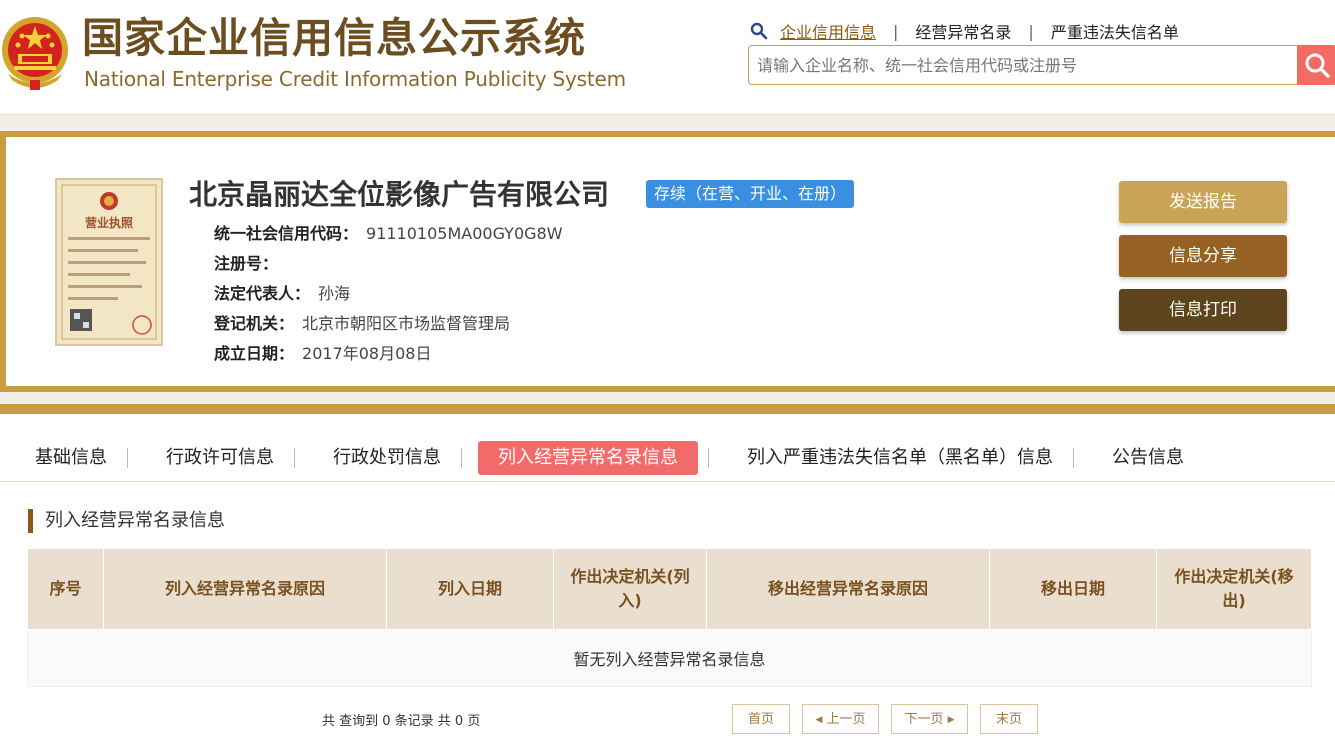 The height and width of the screenshot is (754, 1335). I want to click on print-info-button: 信息打印, so click(1203, 310).